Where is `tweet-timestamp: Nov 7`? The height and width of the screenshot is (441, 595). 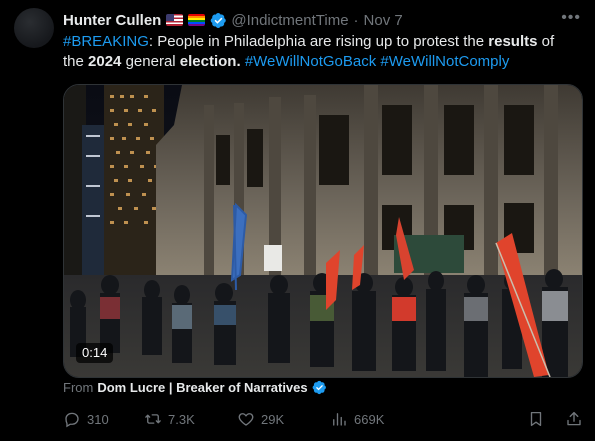 tweet-timestamp: Nov 7 is located at coordinates (383, 20).